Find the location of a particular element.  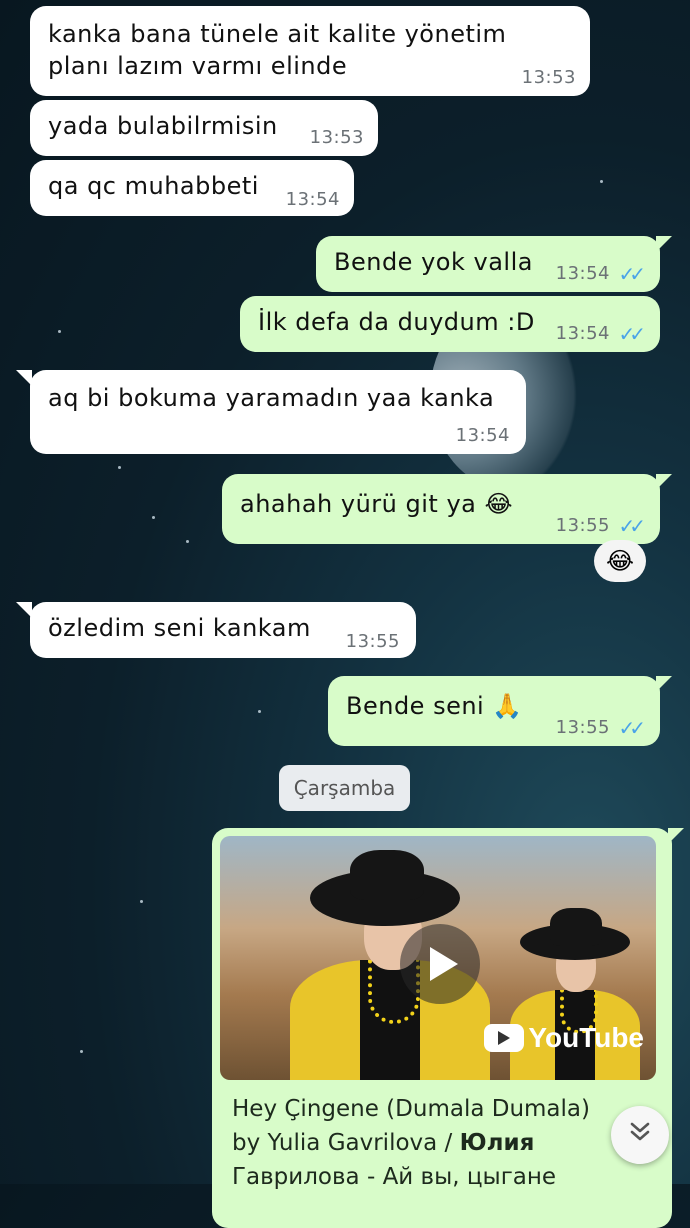

scroll-to-bottom-button is located at coordinates (640, 1135).